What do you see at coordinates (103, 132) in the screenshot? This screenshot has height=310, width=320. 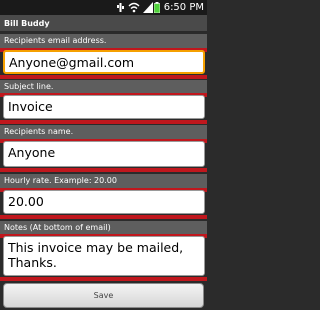 I see `name-label: Recipients name.` at bounding box center [103, 132].